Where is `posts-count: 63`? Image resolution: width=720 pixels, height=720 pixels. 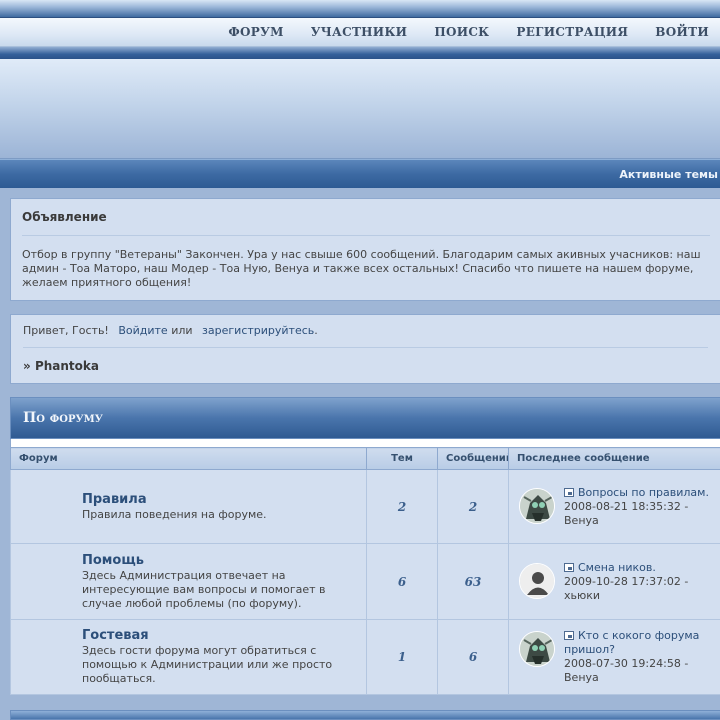 posts-count: 63 is located at coordinates (473, 581).